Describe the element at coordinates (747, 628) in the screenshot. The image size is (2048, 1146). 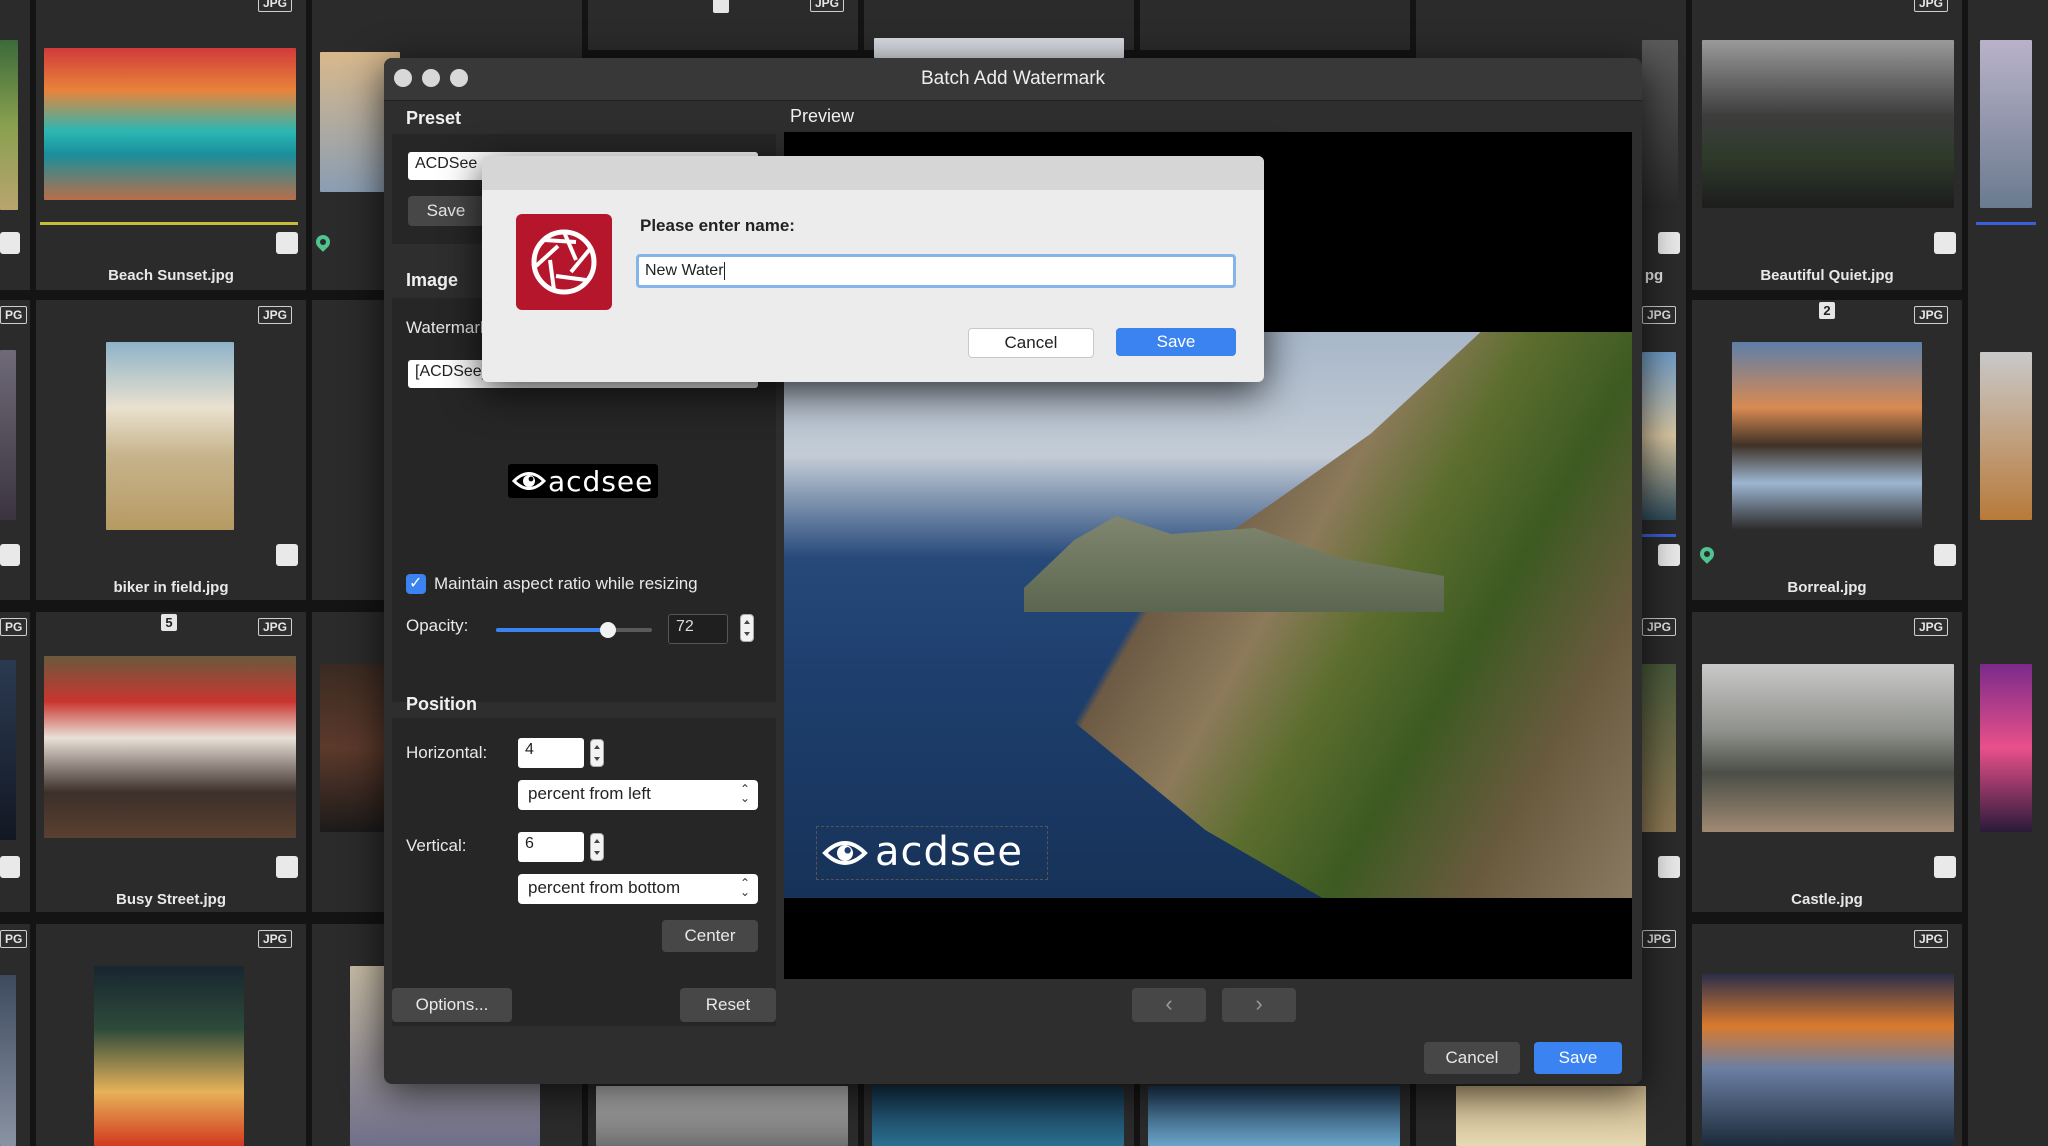
I see `opacity-stepper` at that location.